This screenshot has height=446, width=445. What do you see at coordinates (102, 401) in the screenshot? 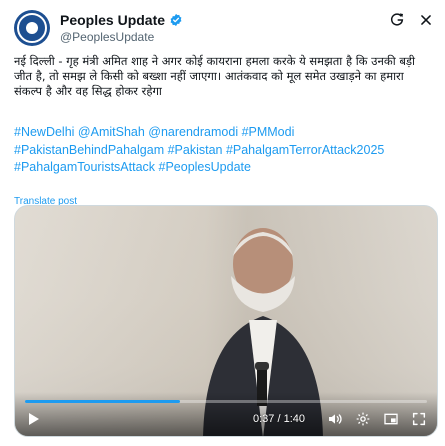
I see `video-progress-fill` at bounding box center [102, 401].